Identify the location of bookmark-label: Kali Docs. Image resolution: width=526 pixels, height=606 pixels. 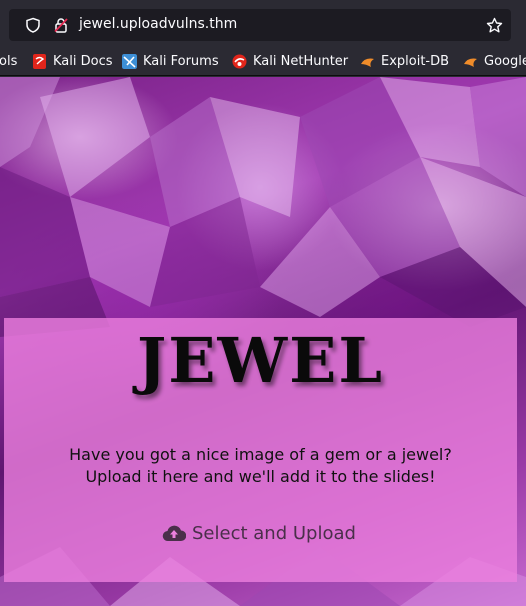
(83, 61).